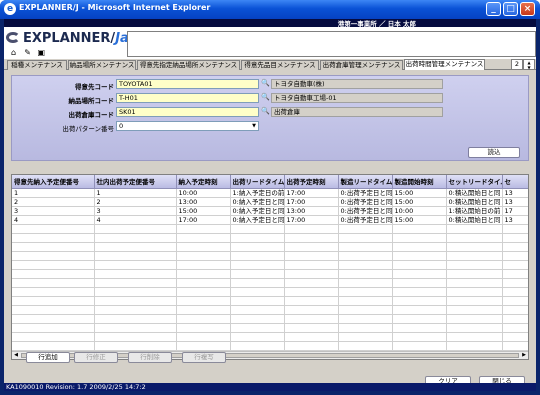  I want to click on column-header: 製造リードタイム, so click(365, 182).